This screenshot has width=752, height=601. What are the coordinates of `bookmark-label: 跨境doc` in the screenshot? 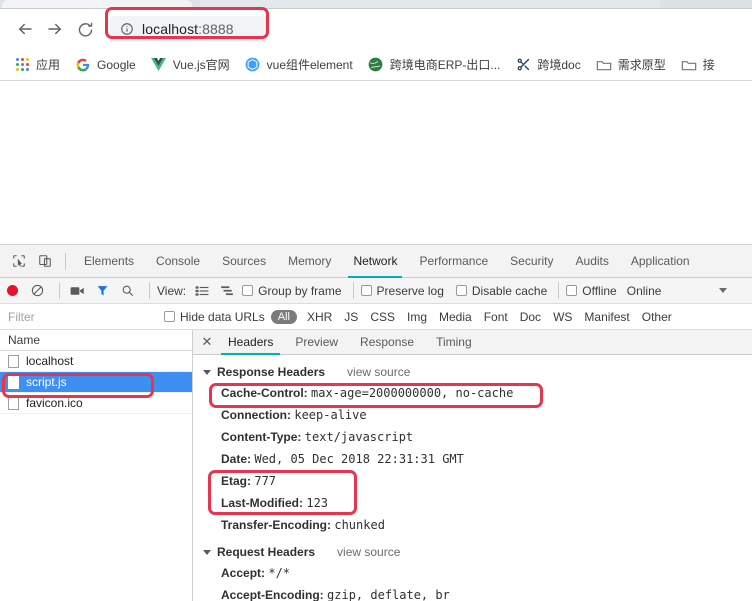 It's located at (559, 65).